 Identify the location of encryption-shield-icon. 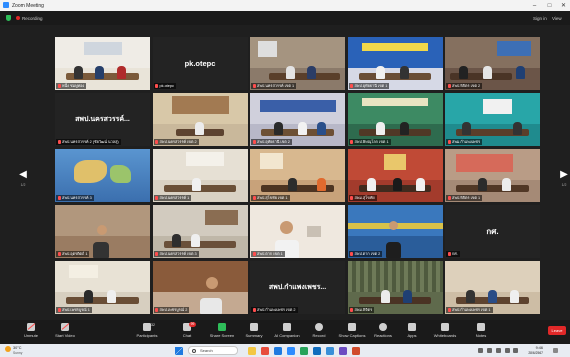
(8, 18).